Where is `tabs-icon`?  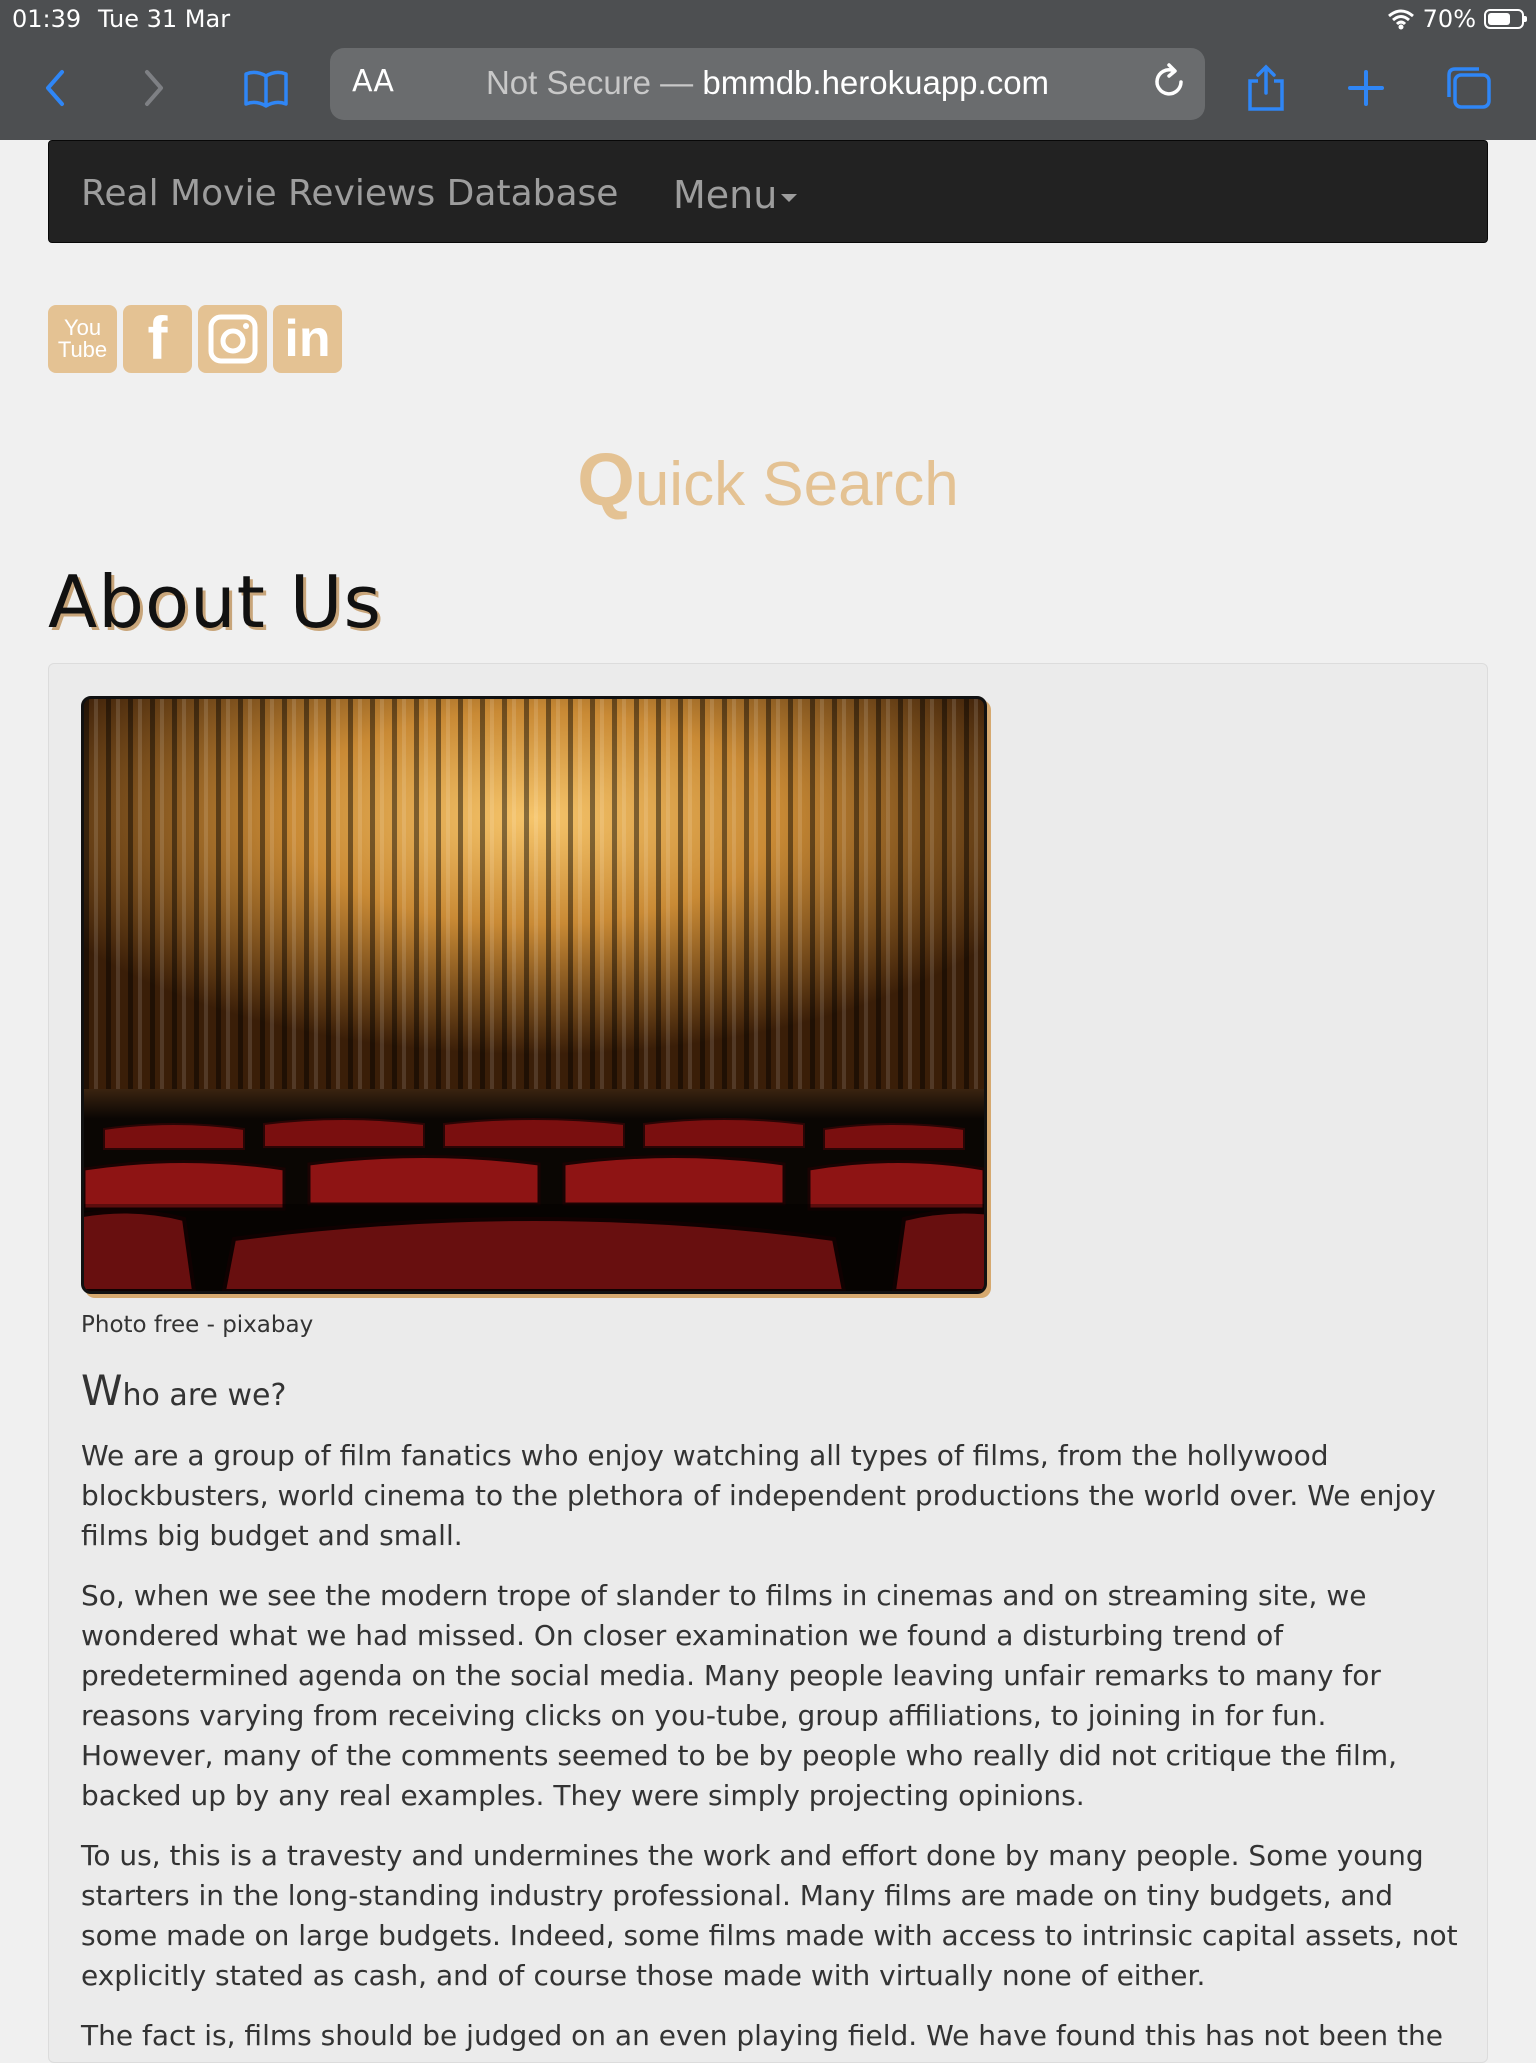 tabs-icon is located at coordinates (1468, 88).